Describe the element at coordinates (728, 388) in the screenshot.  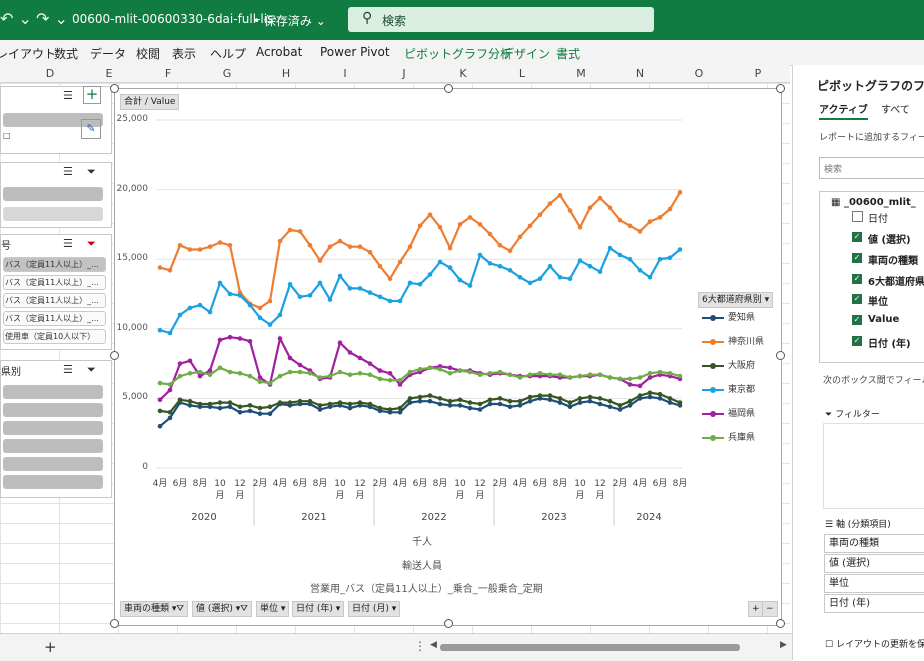
I see `legend-item: 東京都` at that location.